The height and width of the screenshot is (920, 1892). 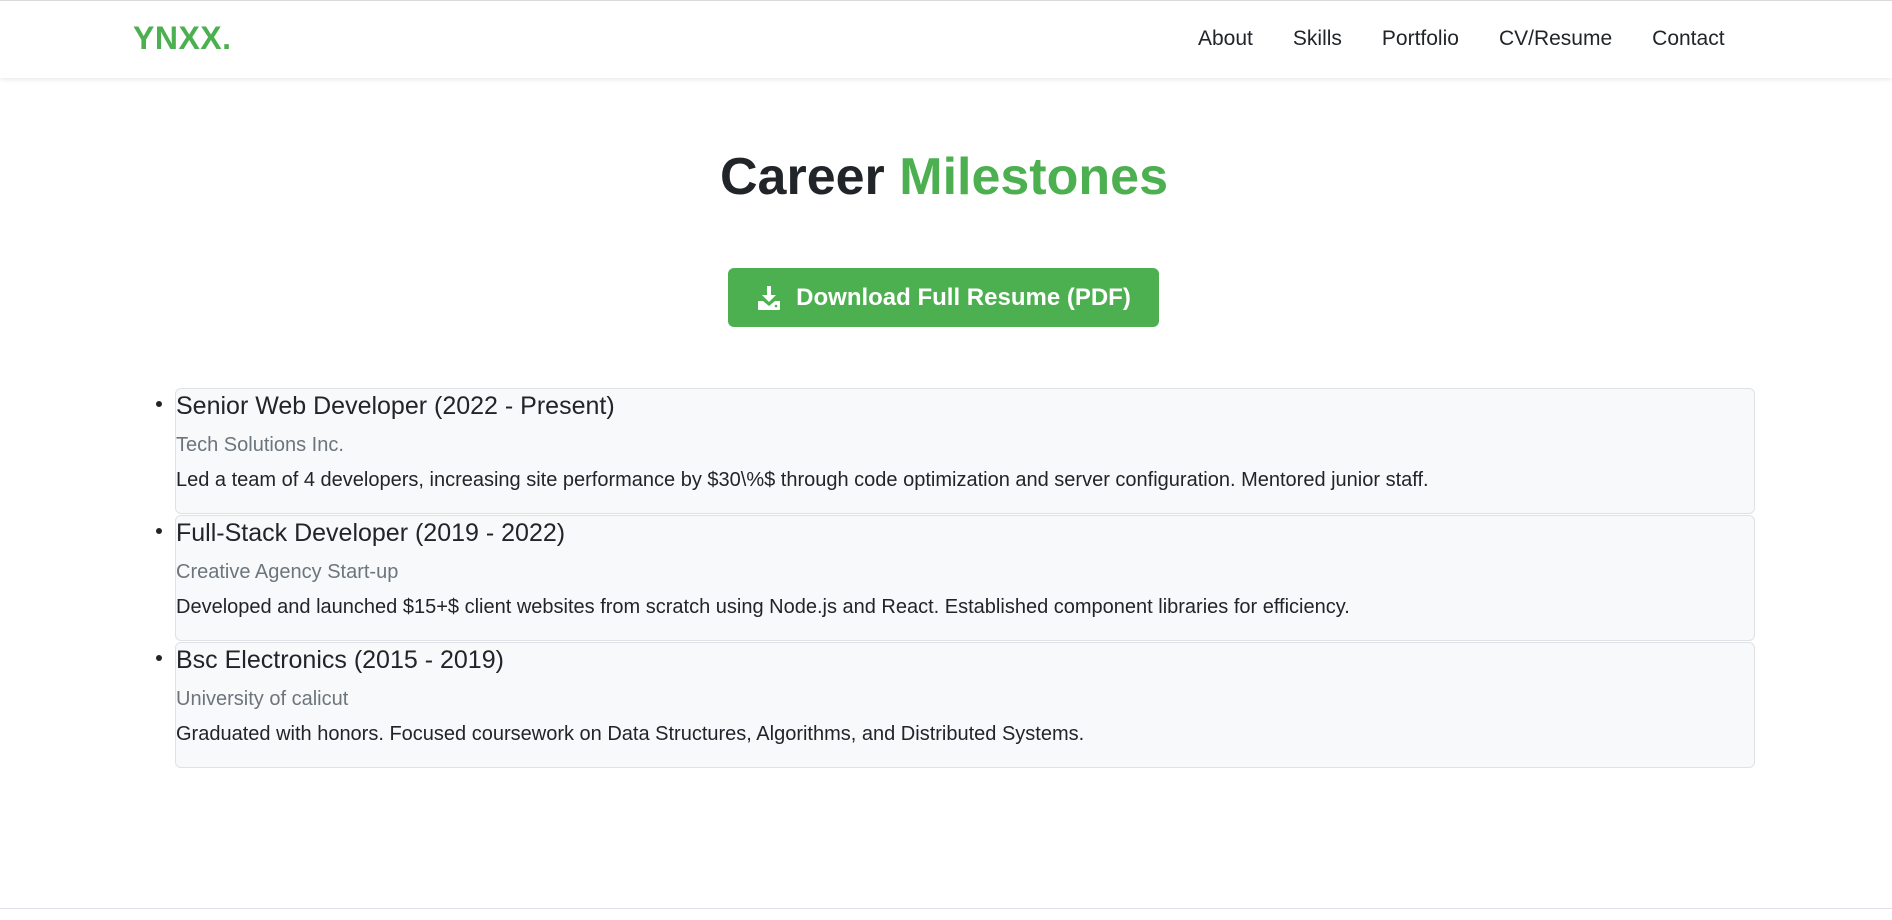 I want to click on nav-link-cv-resume: CV/Resume, so click(x=1555, y=41).